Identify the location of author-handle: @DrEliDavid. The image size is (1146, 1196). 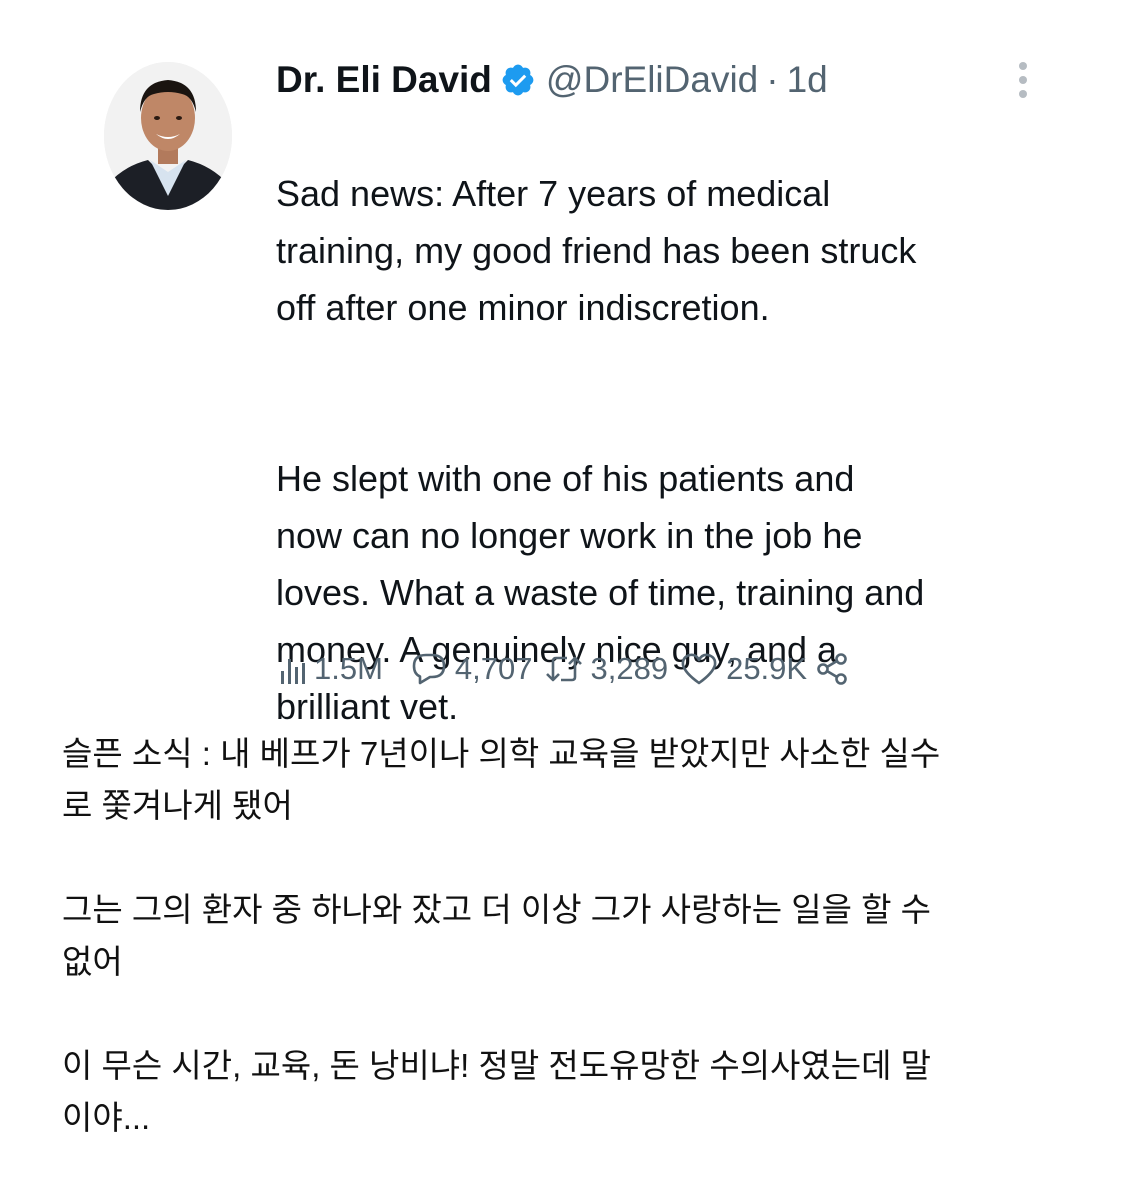
(652, 80).